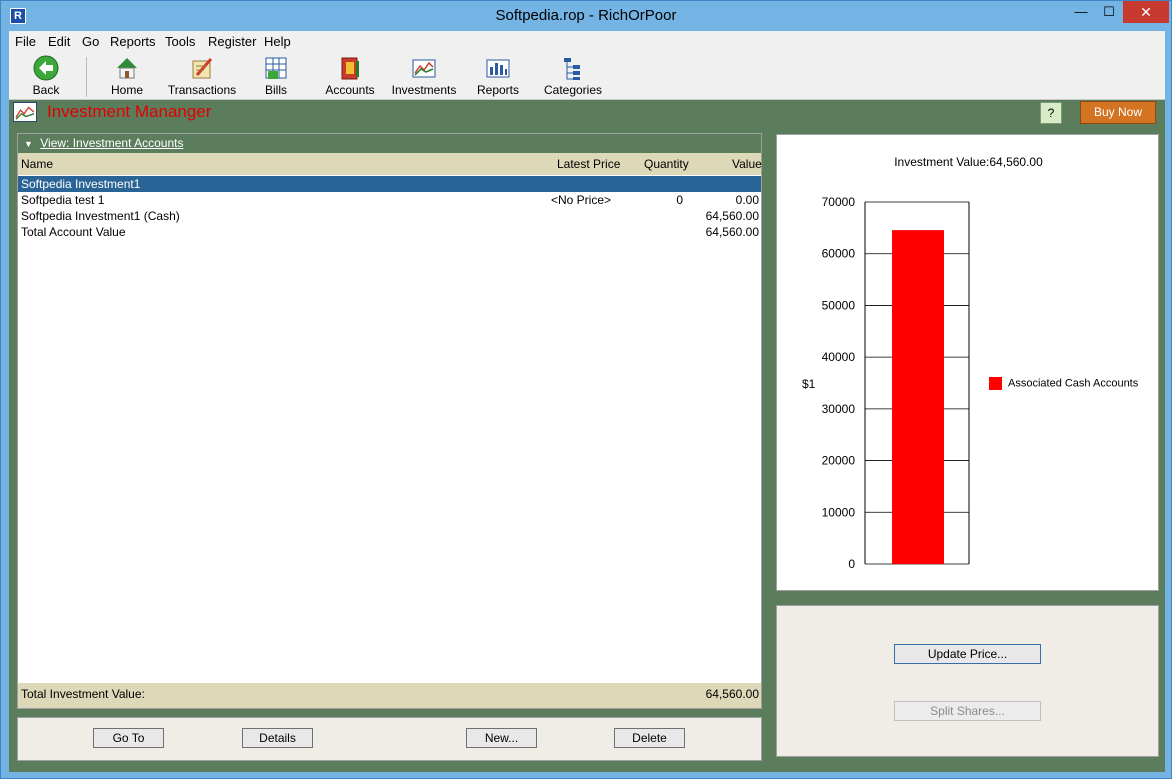  I want to click on transactions-button: Transactions, so click(202, 77).